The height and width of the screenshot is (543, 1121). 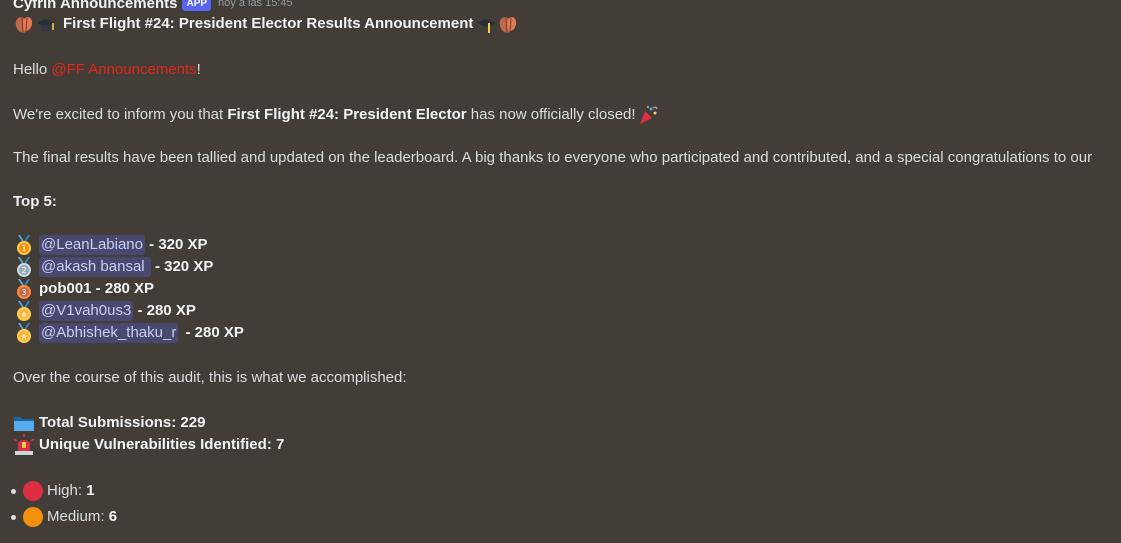 I want to click on intro-after: has now officially closed!, so click(x=551, y=114).